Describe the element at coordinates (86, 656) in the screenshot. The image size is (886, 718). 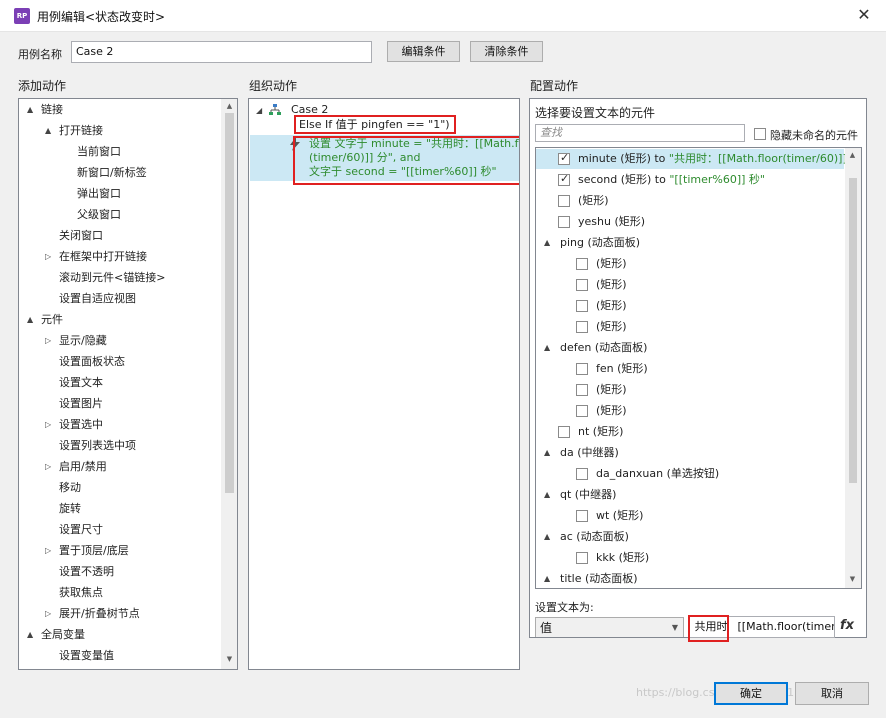
I see `action-item: 设置变量值` at that location.